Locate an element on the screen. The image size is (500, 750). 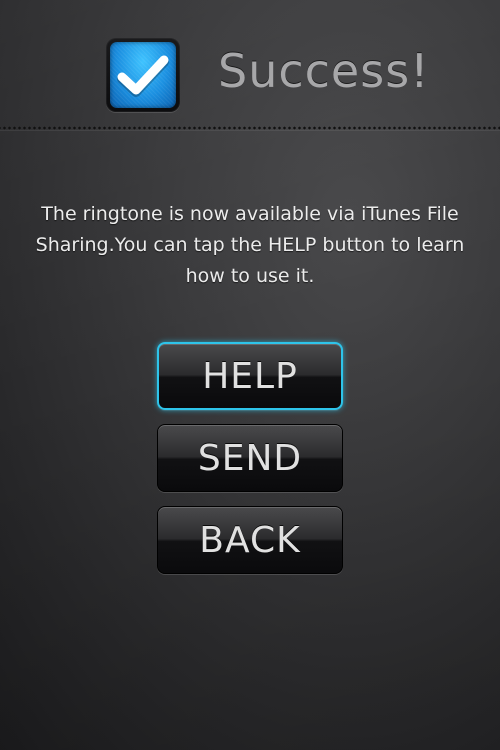
checkmark-glyph is located at coordinates (143, 76).